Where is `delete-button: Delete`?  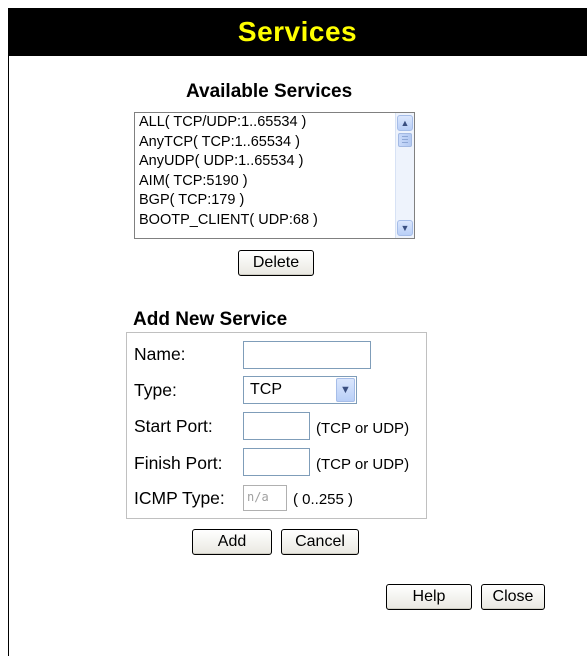 delete-button: Delete is located at coordinates (276, 263).